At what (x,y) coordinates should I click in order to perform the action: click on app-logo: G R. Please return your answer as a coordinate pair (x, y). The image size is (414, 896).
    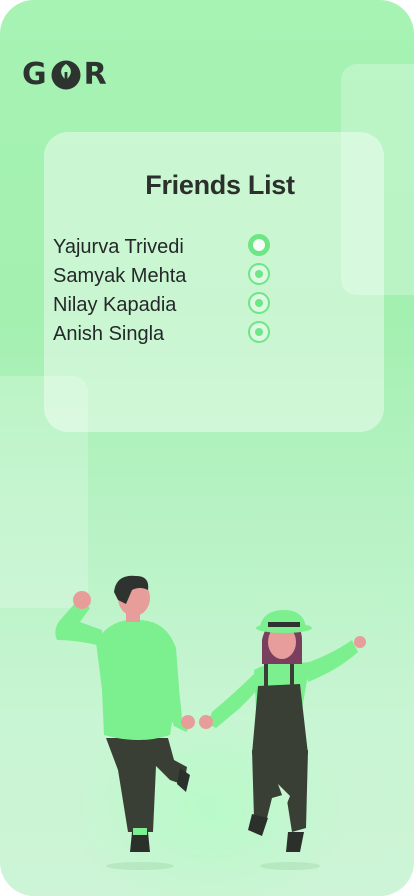
    Looking at the image, I should click on (65, 75).